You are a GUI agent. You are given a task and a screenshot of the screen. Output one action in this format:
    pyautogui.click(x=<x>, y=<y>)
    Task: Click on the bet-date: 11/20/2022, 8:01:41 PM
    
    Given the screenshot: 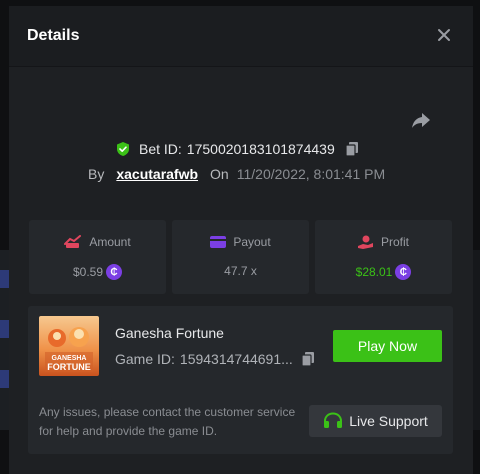 What is the action you would take?
    pyautogui.click(x=311, y=174)
    